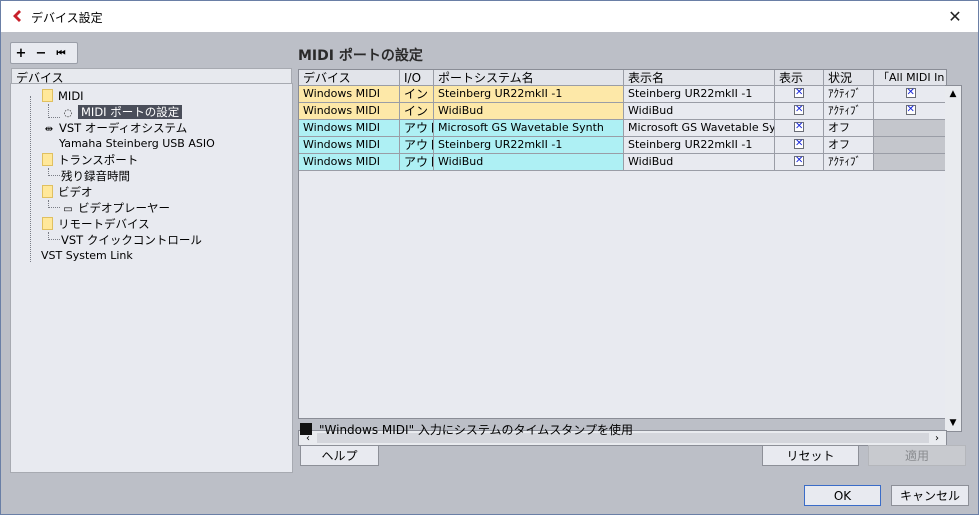 Image resolution: width=979 pixels, height=515 pixels. What do you see at coordinates (953, 94) in the screenshot?
I see `scroll-up-icon: ▲` at bounding box center [953, 94].